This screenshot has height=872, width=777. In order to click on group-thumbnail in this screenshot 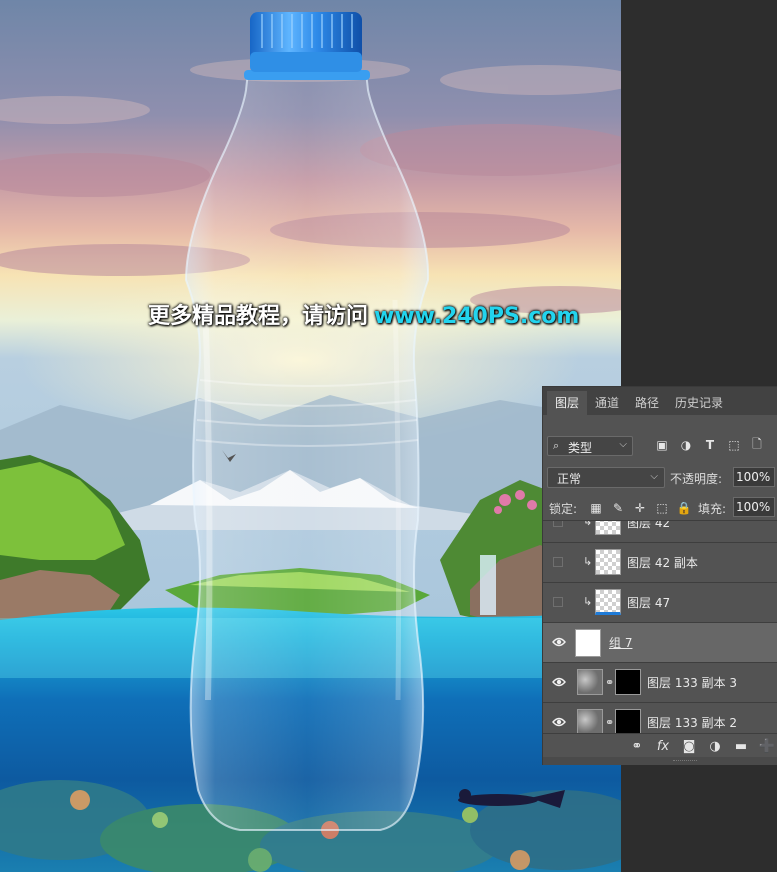, I will do `click(588, 643)`.